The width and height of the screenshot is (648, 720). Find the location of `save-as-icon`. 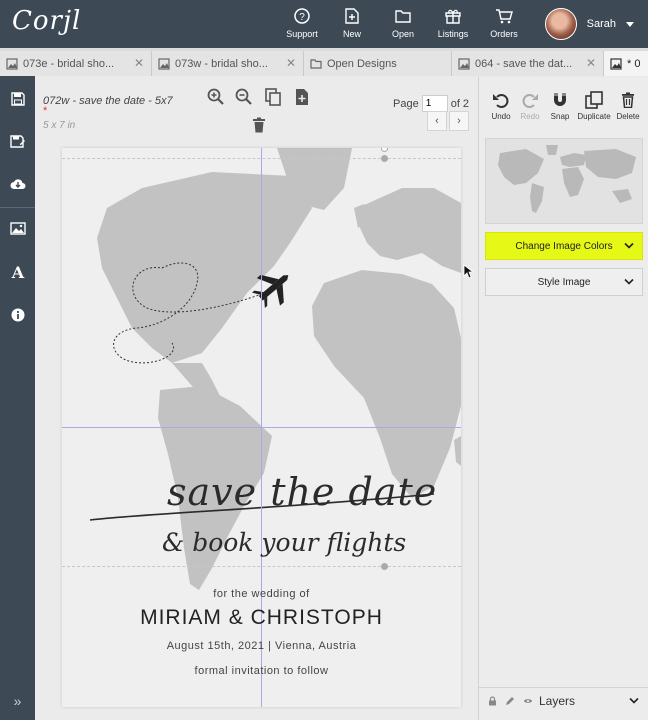

save-as-icon is located at coordinates (17, 141).